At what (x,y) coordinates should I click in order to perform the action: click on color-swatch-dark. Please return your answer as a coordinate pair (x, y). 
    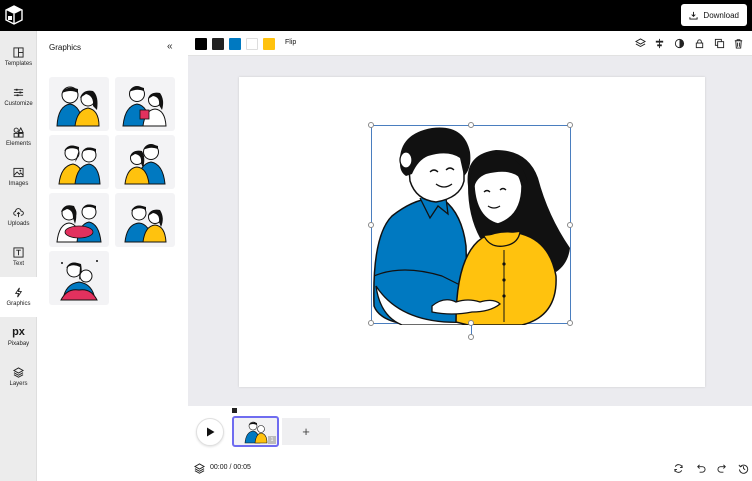
    Looking at the image, I should click on (218, 44).